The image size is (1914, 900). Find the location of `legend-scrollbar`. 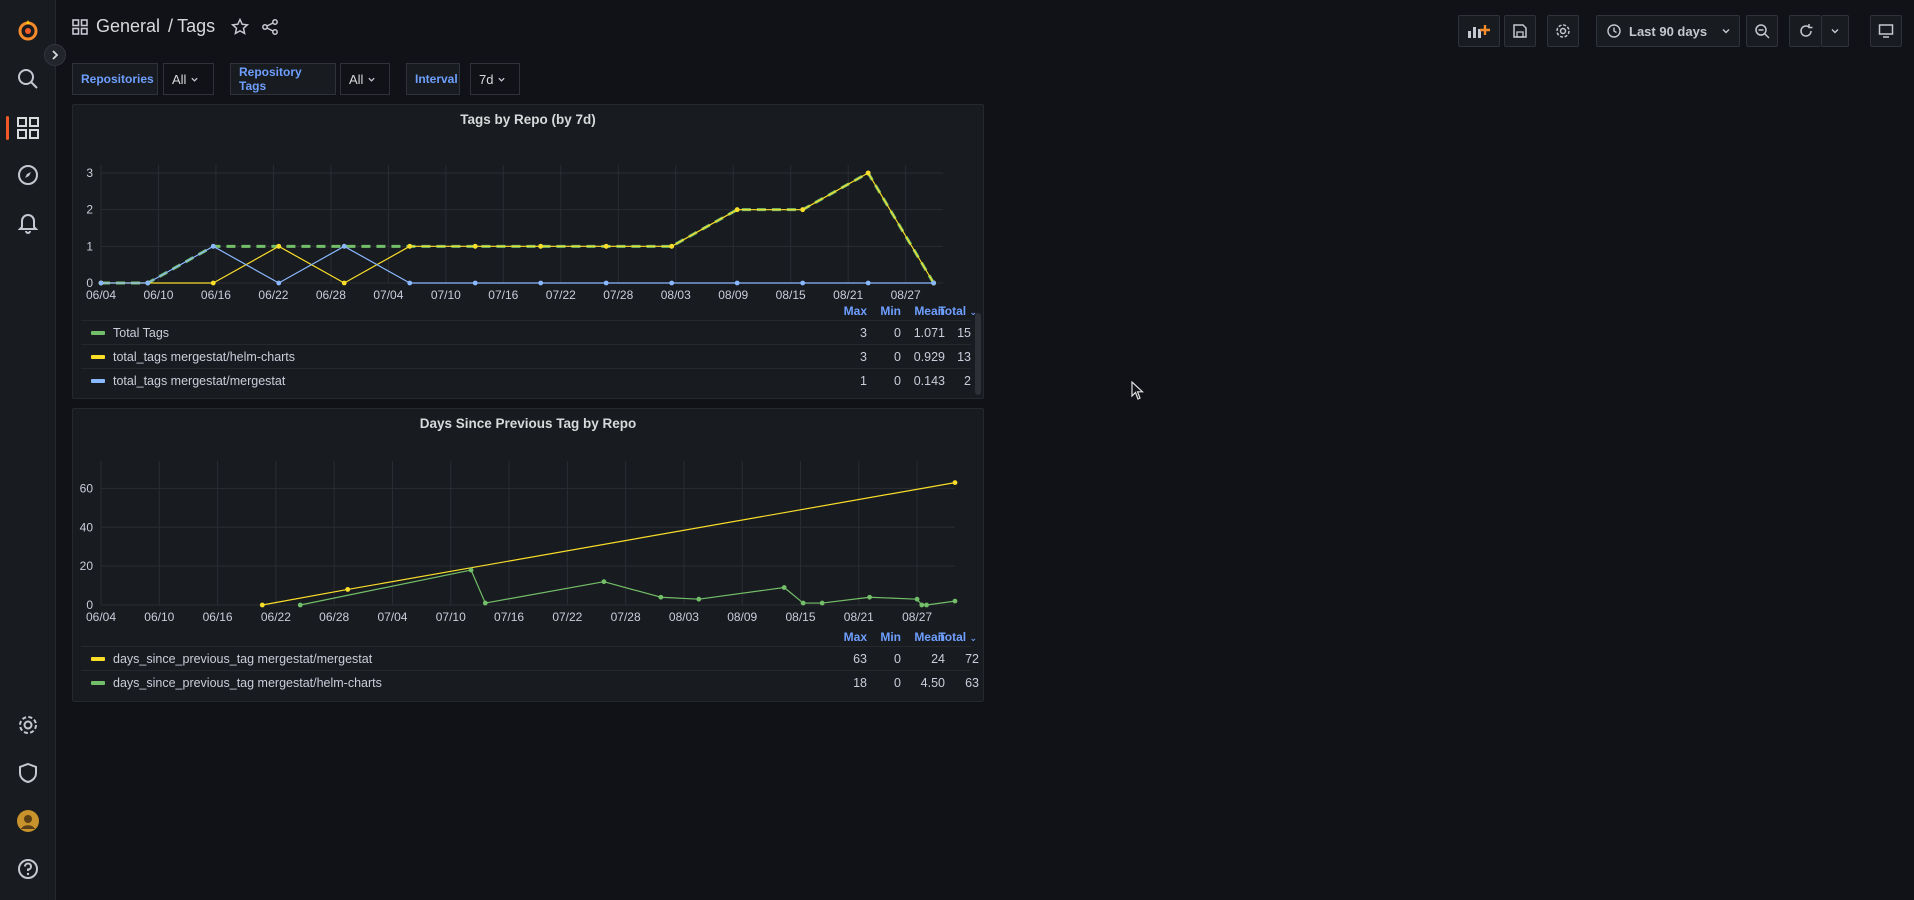

legend-scrollbar is located at coordinates (978, 354).